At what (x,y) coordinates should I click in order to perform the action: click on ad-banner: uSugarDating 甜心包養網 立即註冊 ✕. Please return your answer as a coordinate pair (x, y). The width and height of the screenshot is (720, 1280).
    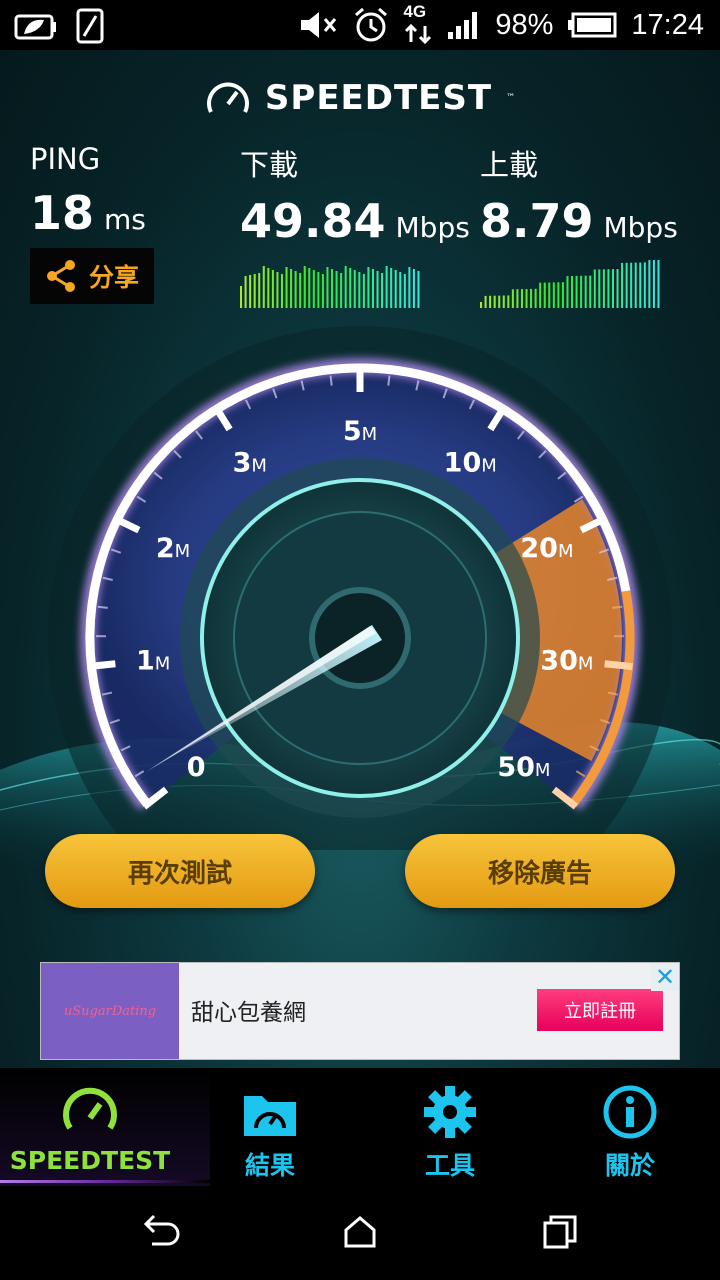
    Looking at the image, I should click on (360, 1011).